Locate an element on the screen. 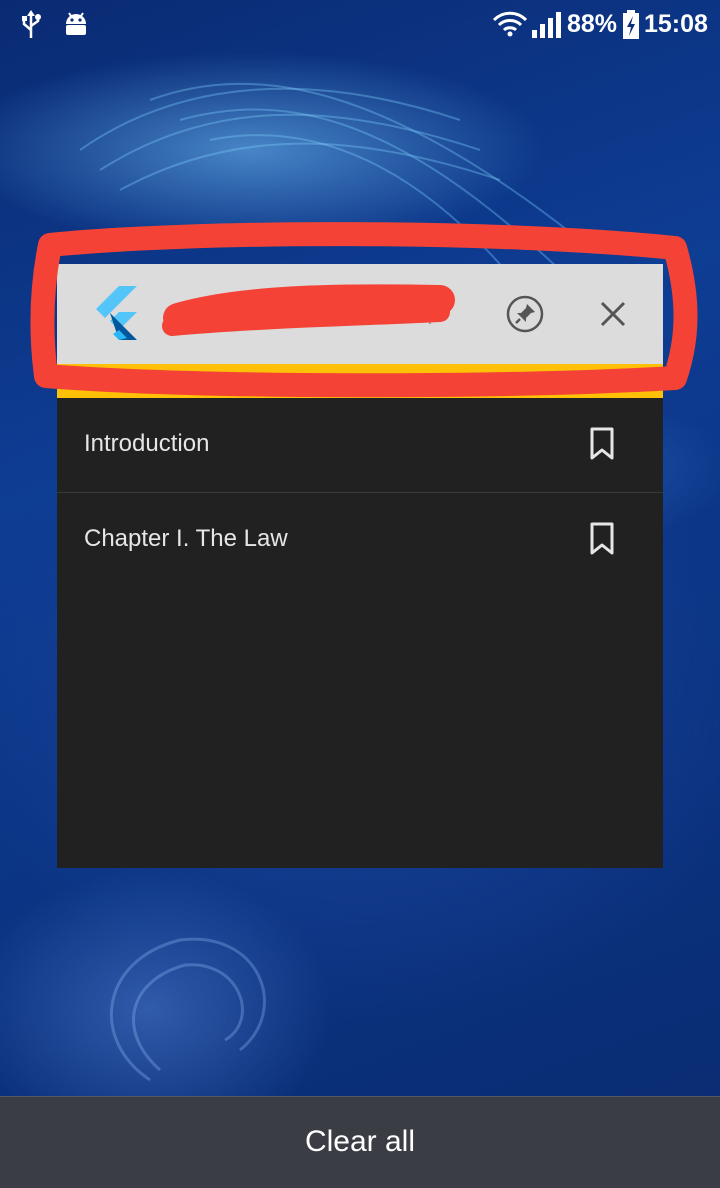 The image size is (720, 1188). android-debug-icon is located at coordinates (76, 23).